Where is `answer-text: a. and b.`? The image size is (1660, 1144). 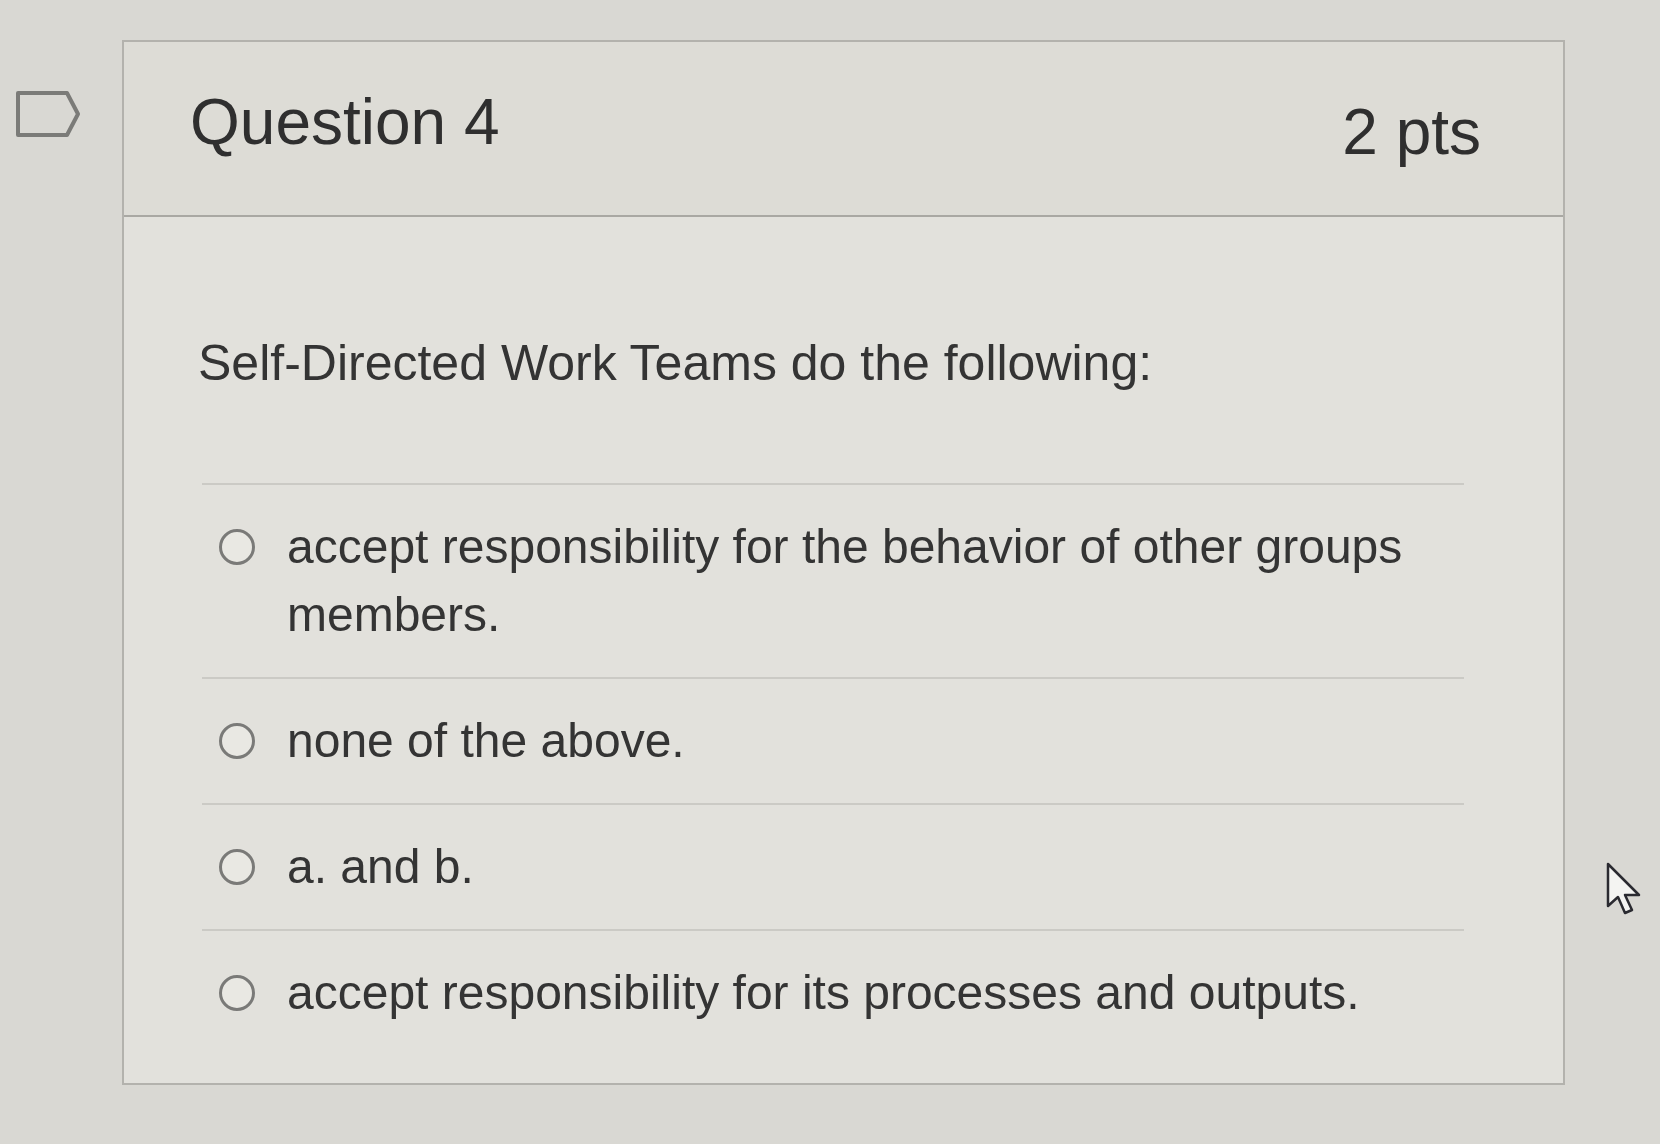 answer-text: a. and b. is located at coordinates (381, 867).